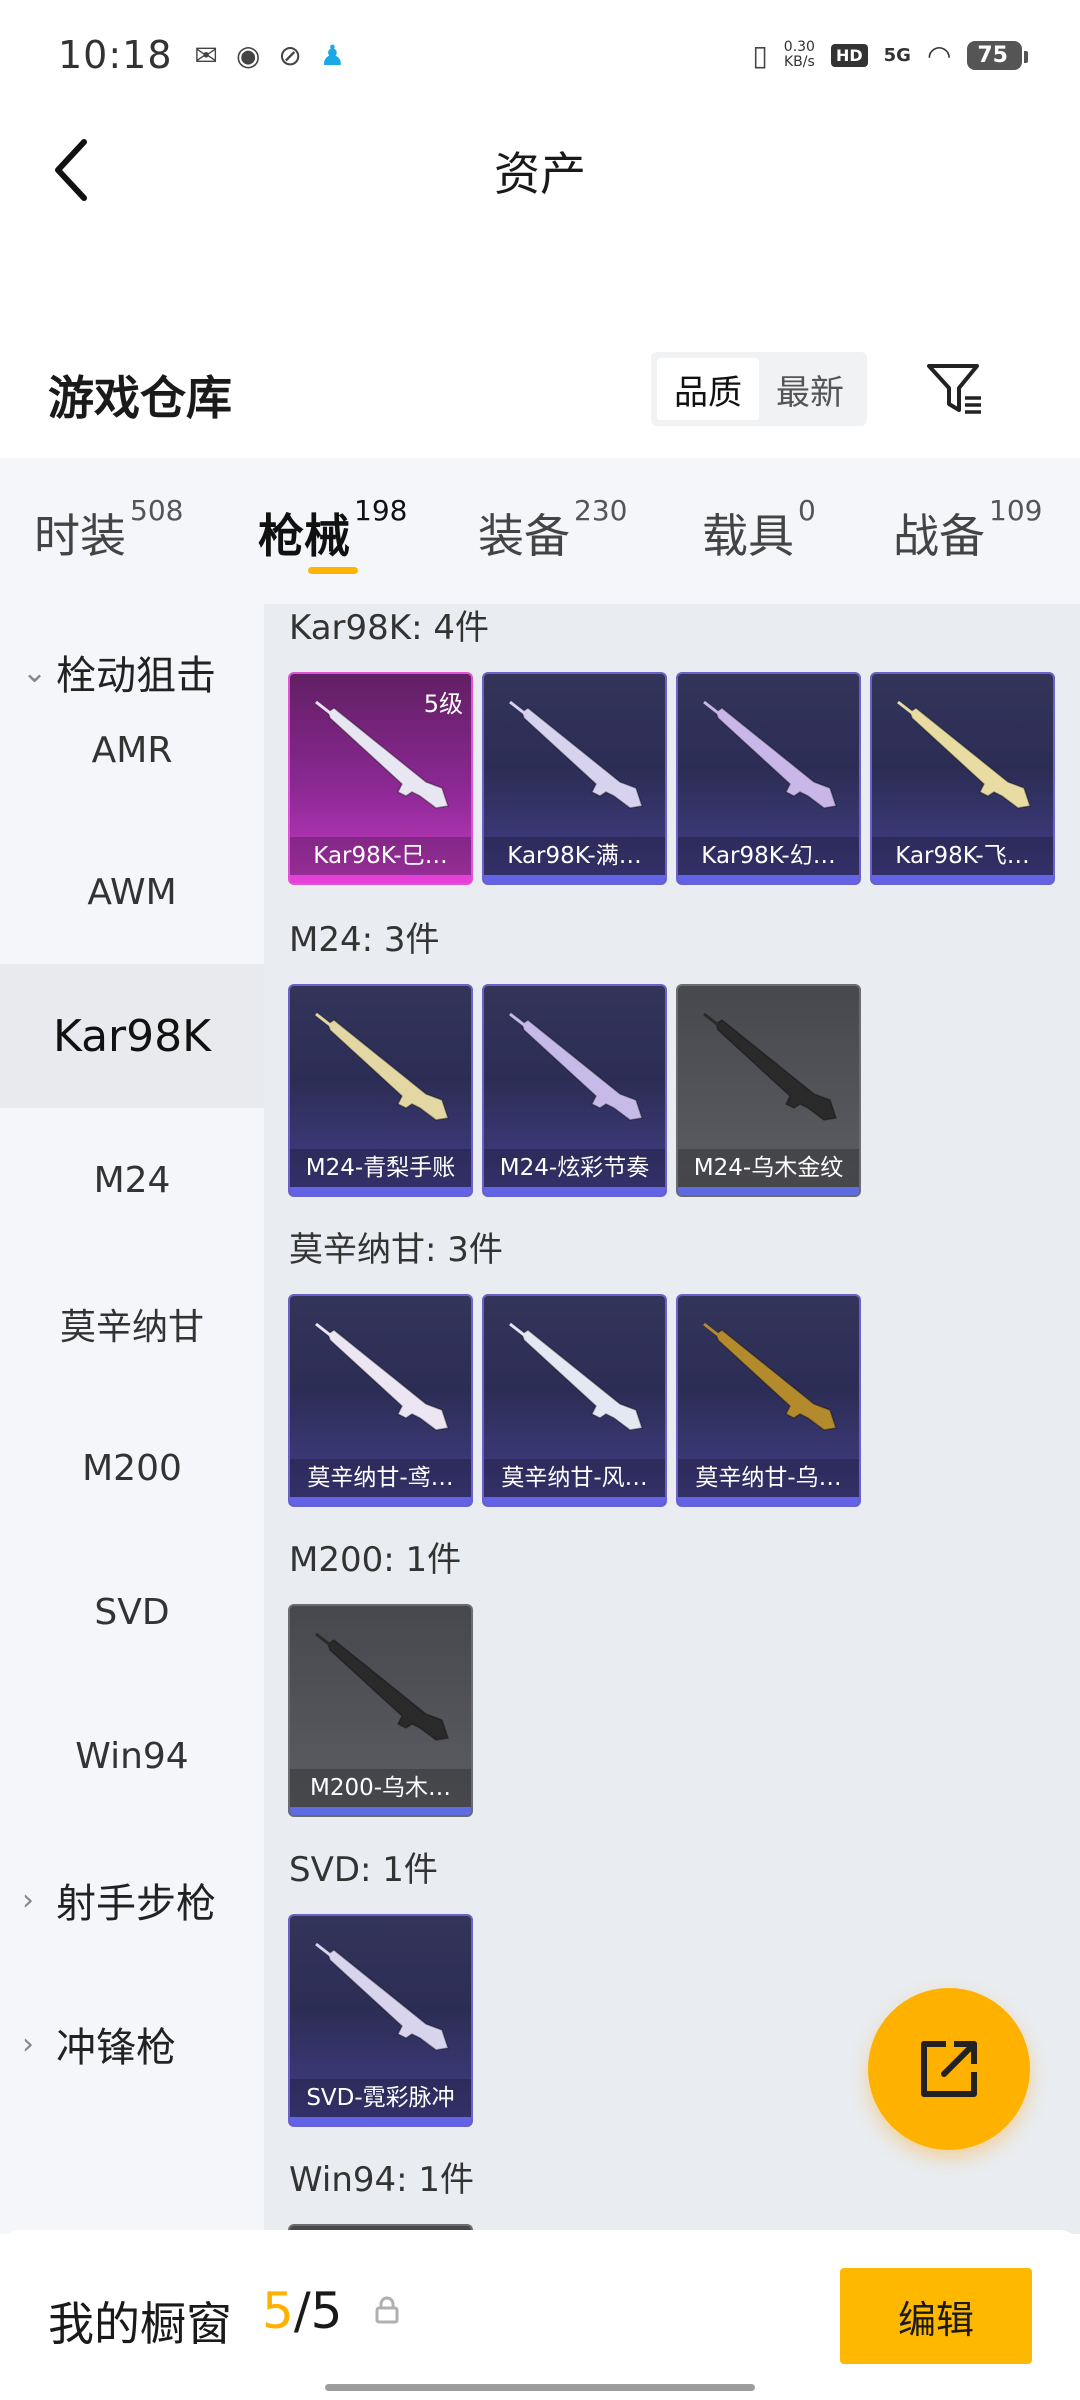 This screenshot has width=1080, height=2400. What do you see at coordinates (333, 570) in the screenshot?
I see `tab-active-indicator` at bounding box center [333, 570].